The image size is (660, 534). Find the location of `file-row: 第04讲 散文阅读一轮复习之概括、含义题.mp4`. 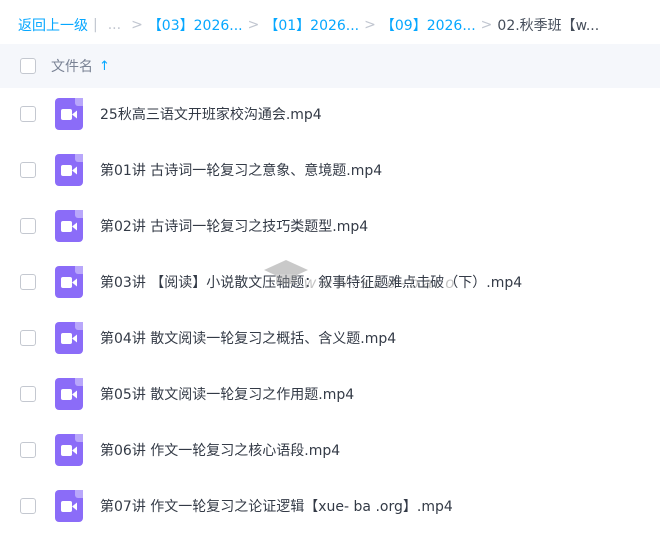

file-row: 第04讲 散文阅读一轮复习之概括、含义题.mp4 is located at coordinates (330, 338).